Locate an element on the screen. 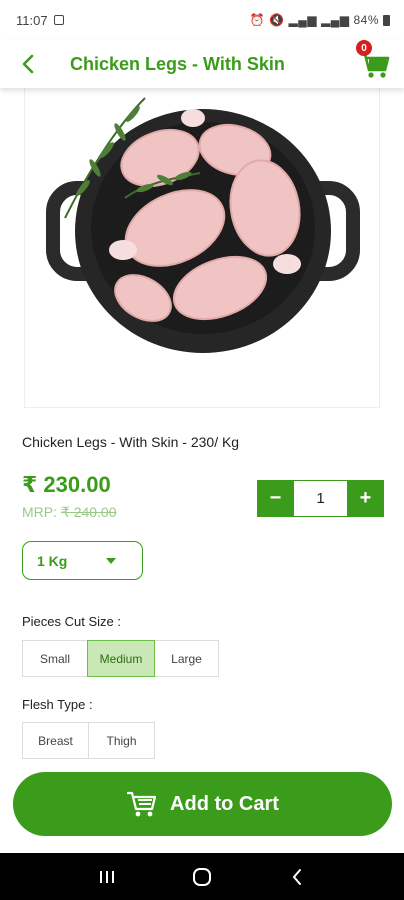  decrease-quantity-button: − is located at coordinates (275, 498).